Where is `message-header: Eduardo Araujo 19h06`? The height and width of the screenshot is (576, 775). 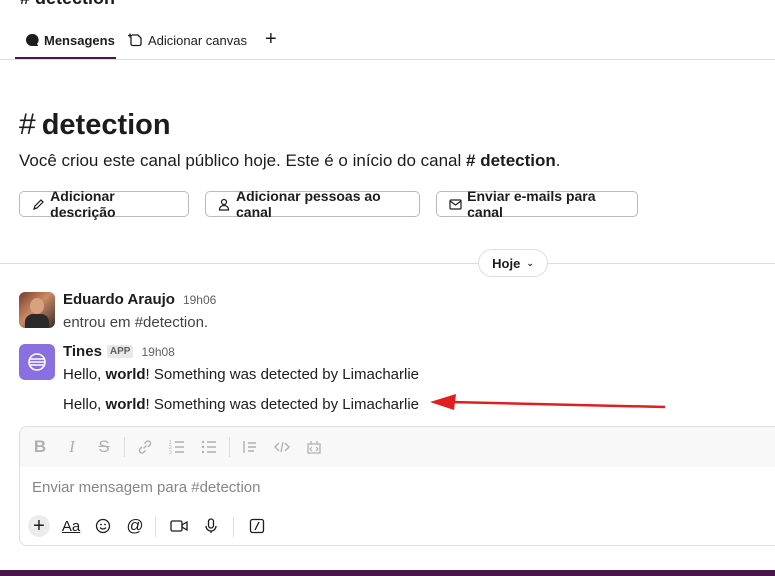 message-header: Eduardo Araujo 19h06 is located at coordinates (139, 299).